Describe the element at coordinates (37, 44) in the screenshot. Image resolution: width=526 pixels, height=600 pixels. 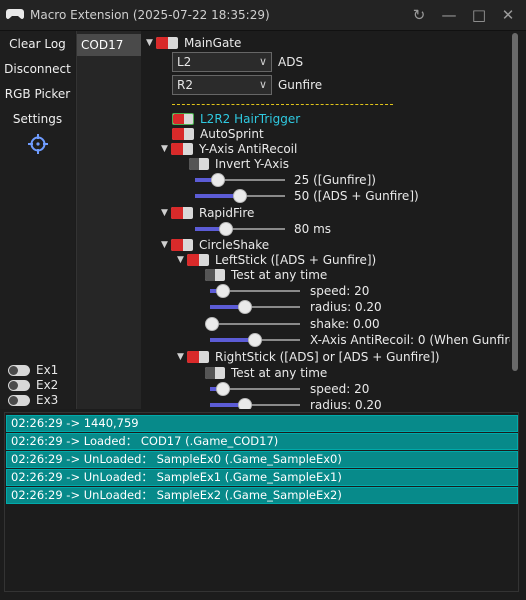
I see `clear-log-button: Clear Log` at that location.